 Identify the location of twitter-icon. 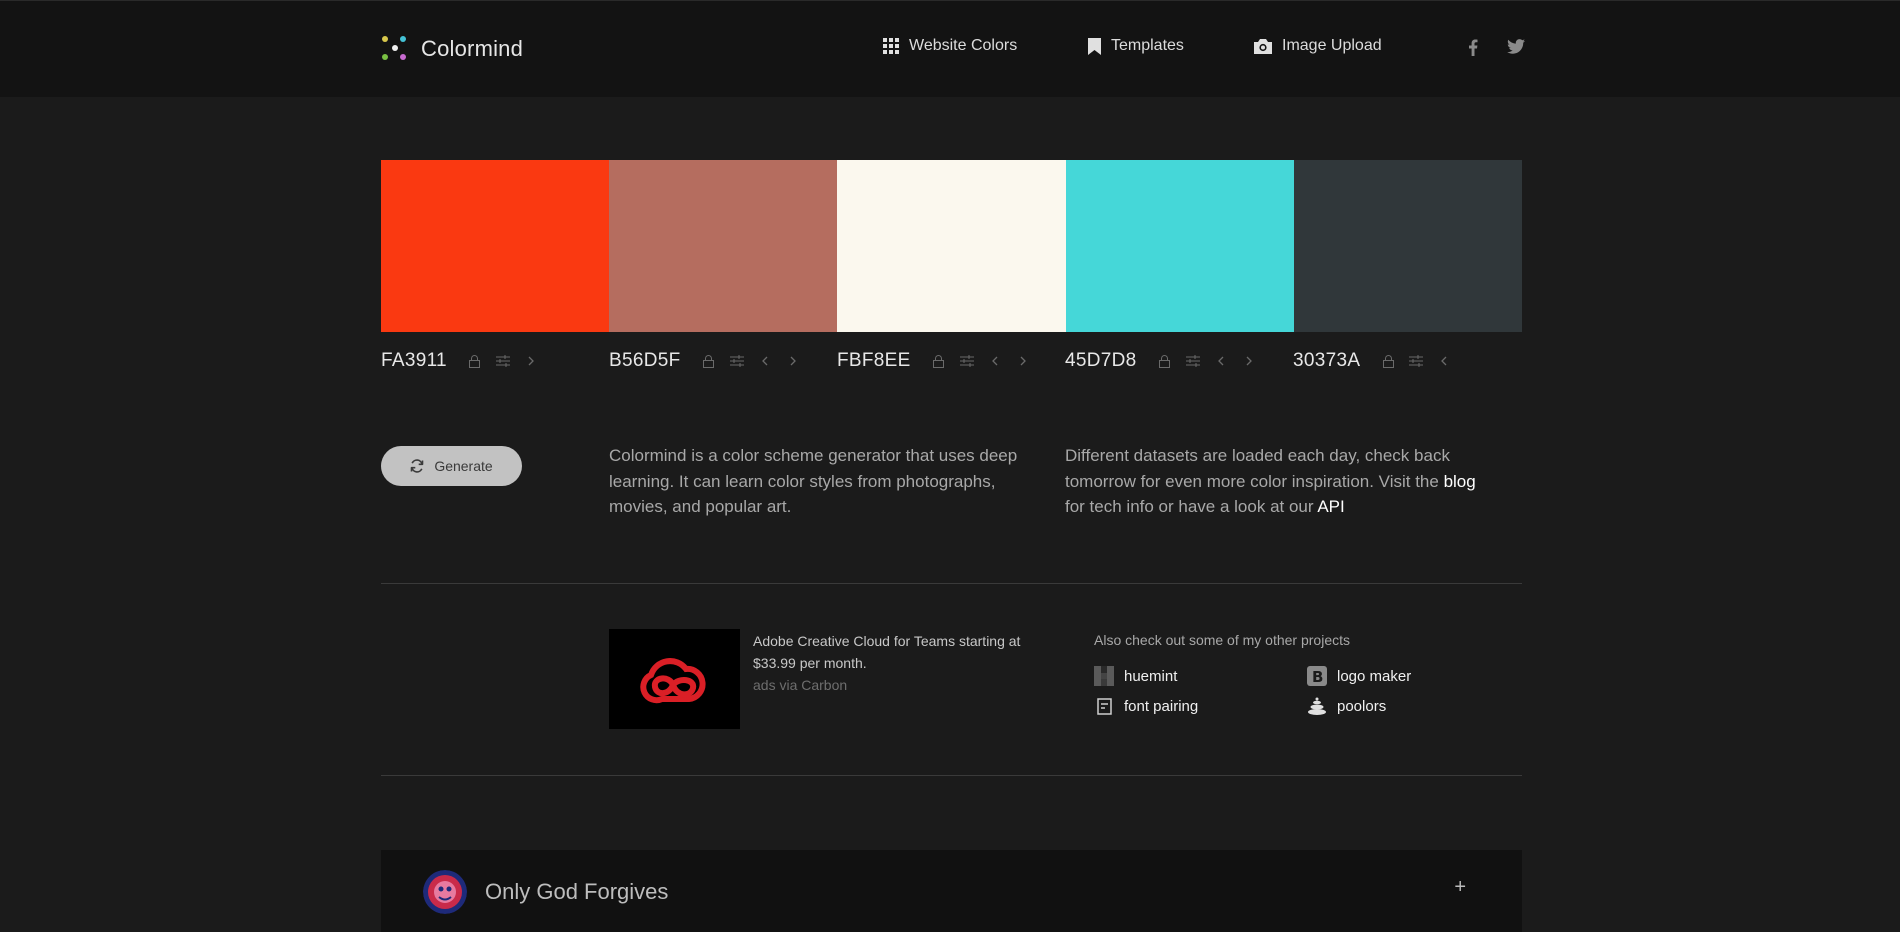
(1516, 49).